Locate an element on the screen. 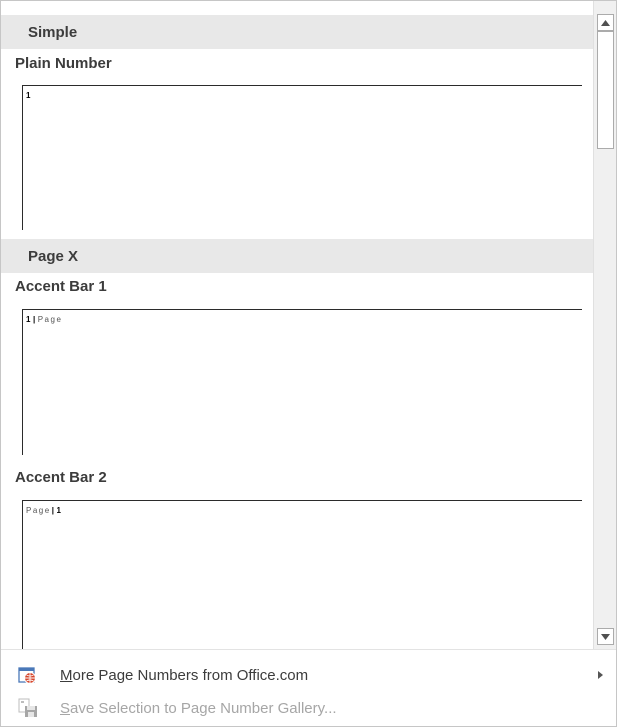 The height and width of the screenshot is (727, 617). section-header-label: Simple is located at coordinates (53, 32).